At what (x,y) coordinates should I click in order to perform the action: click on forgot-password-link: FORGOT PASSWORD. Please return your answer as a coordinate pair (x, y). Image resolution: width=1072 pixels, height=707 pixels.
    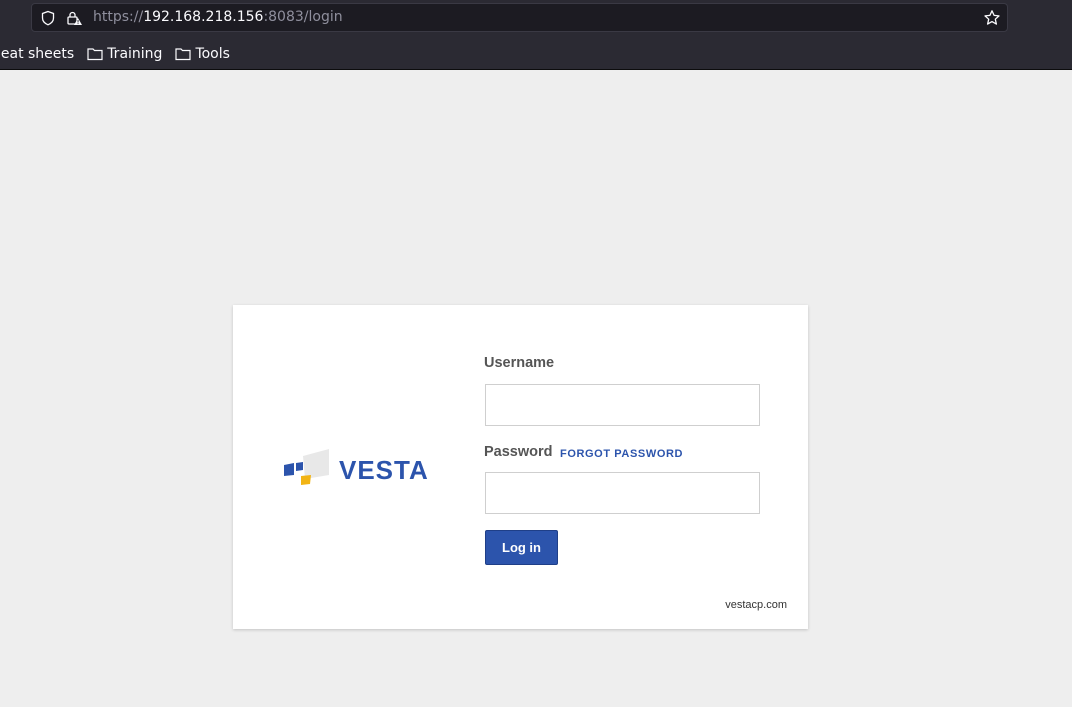
    Looking at the image, I should click on (621, 454).